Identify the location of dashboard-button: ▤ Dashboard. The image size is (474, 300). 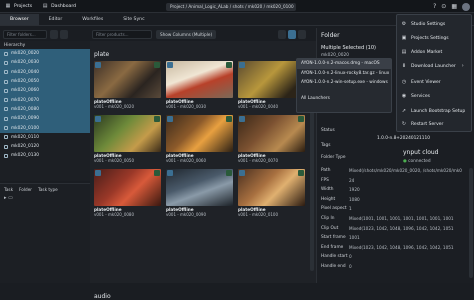
(59, 6).